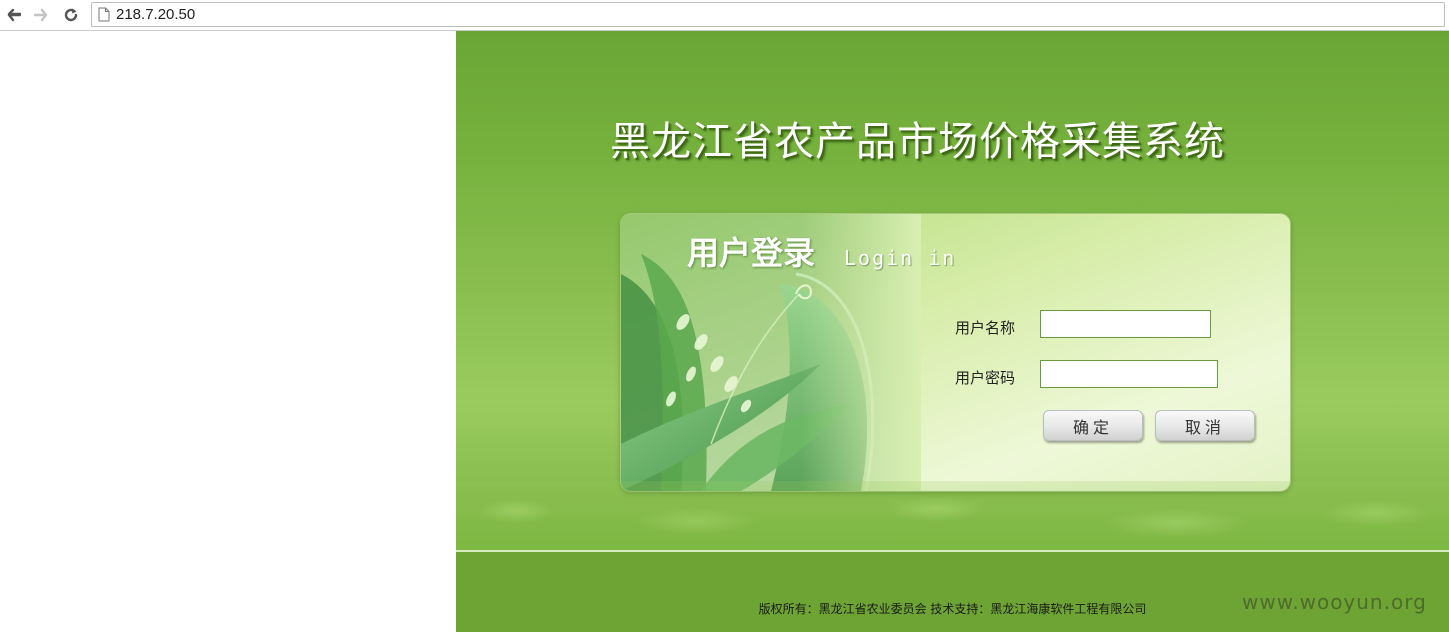 The width and height of the screenshot is (1449, 632). Describe the element at coordinates (917, 142) in the screenshot. I see `page-title: 黑龙江省农产品市场价格采集系统` at that location.